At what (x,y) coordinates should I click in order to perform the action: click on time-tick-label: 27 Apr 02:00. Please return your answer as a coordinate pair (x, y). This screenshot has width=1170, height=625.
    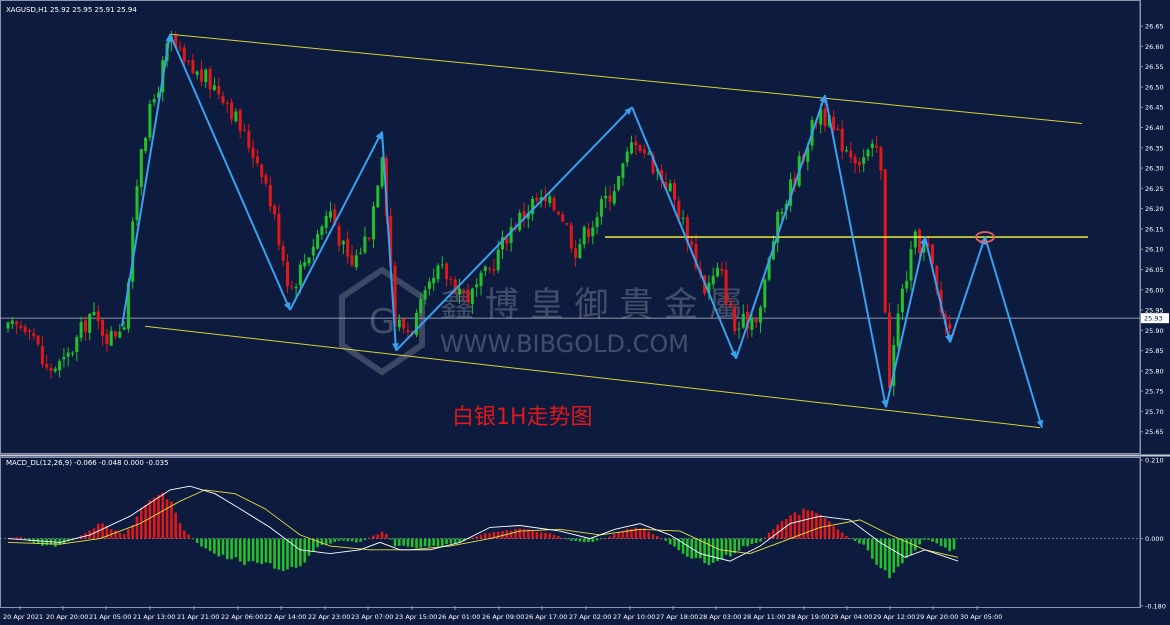
    Looking at the image, I should click on (590, 617).